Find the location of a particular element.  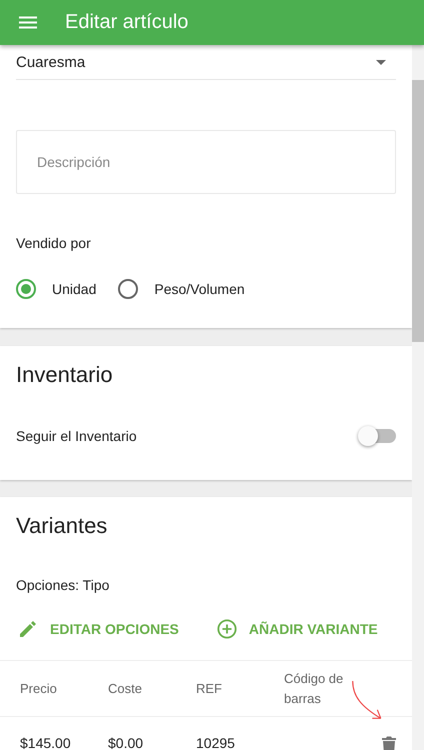

category-dropdown: Cuaresma is located at coordinates (206, 62).